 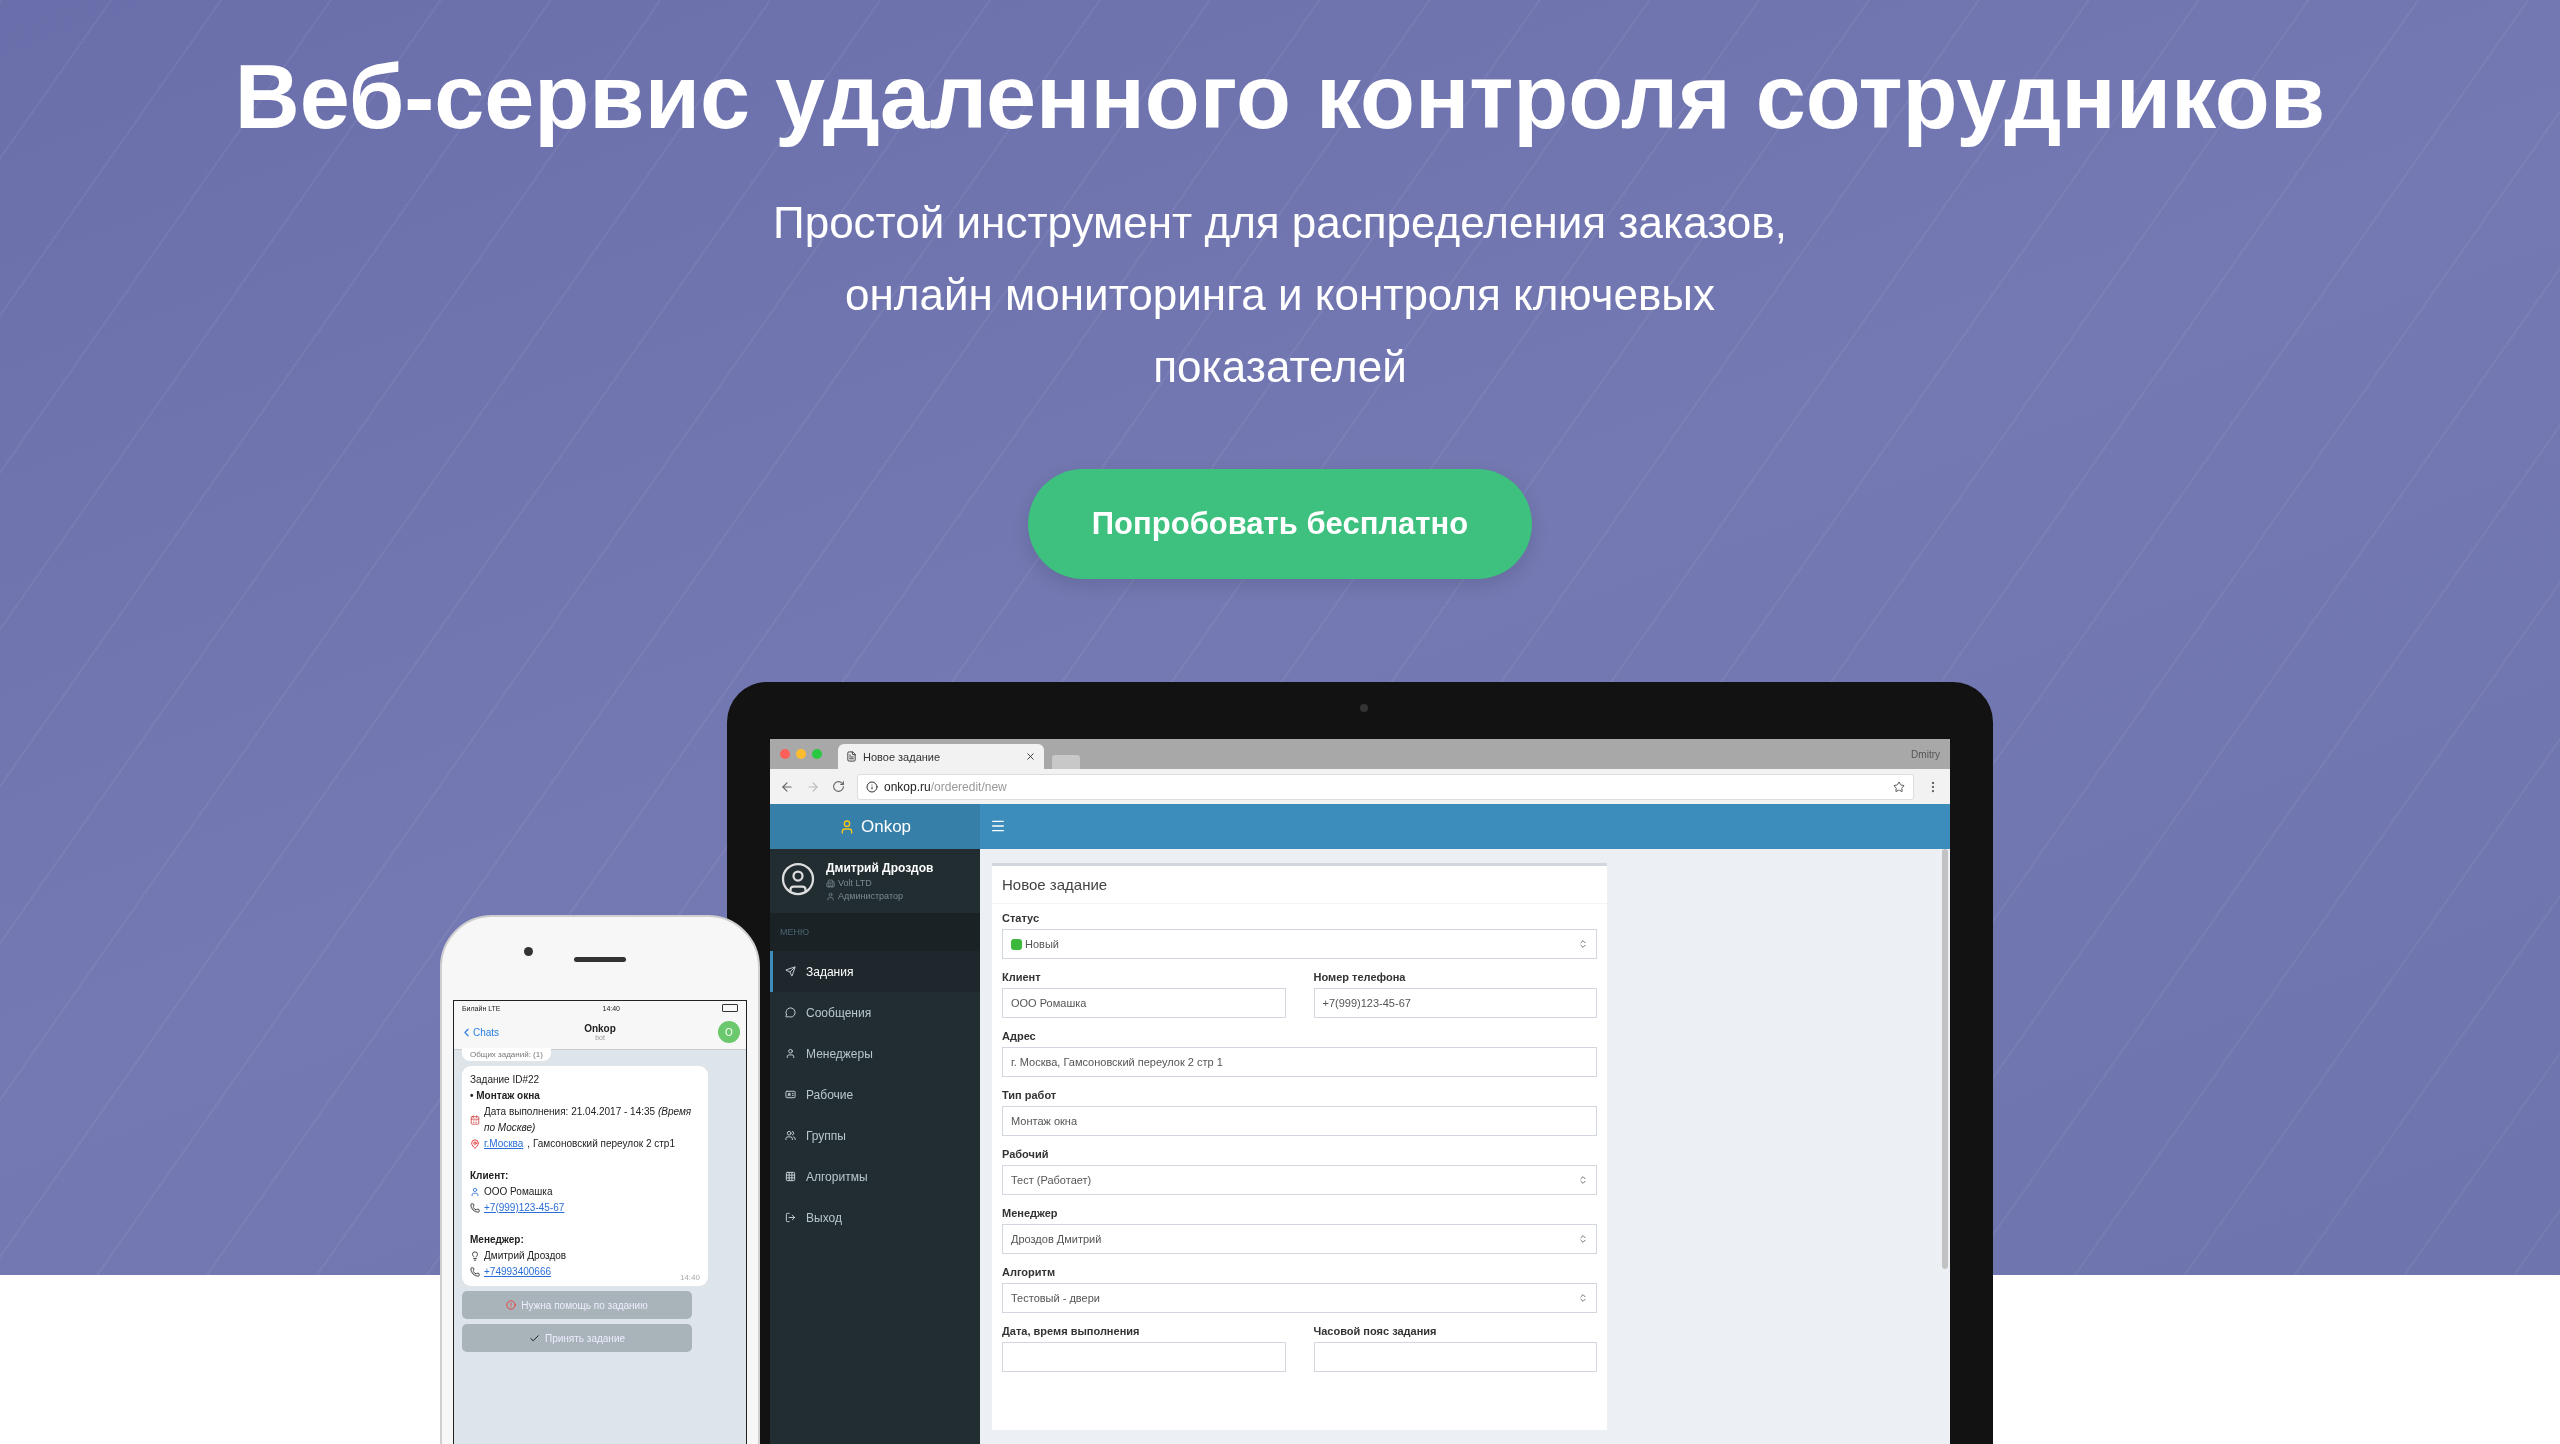 What do you see at coordinates (875, 932) in the screenshot?
I see `menu-heading: МЕНЮ` at bounding box center [875, 932].